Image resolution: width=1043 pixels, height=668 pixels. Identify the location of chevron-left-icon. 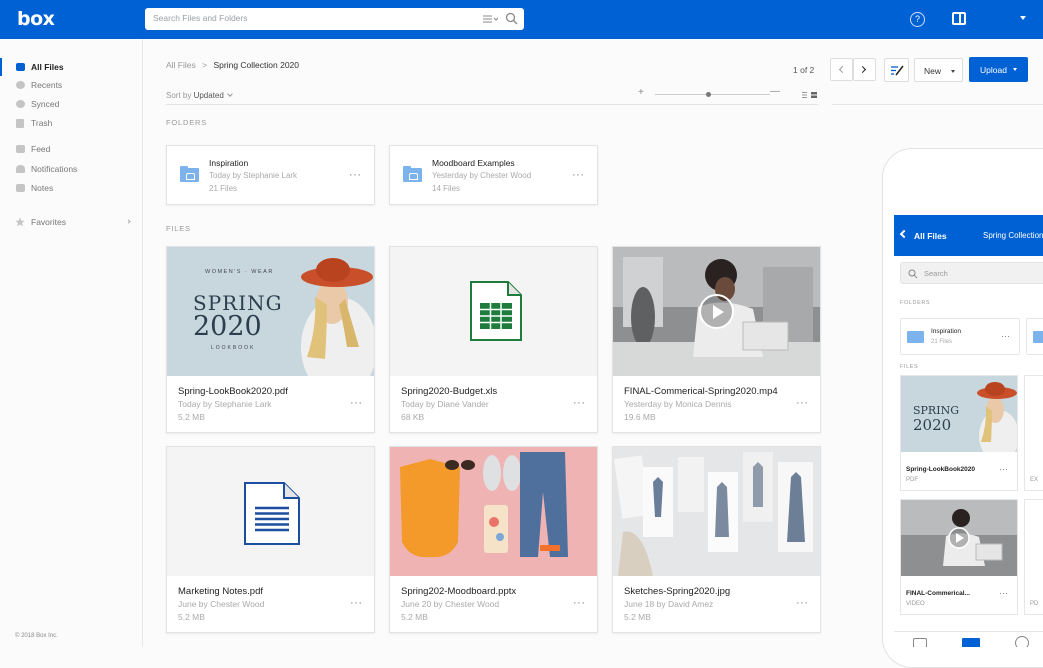
(842, 69).